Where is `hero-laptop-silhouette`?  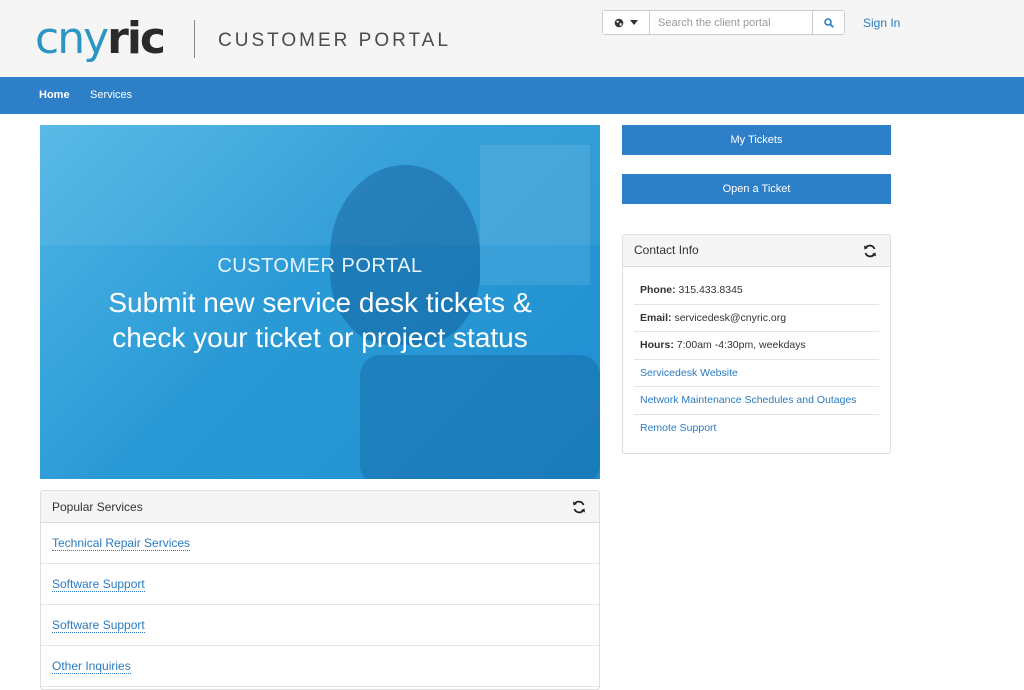 hero-laptop-silhouette is located at coordinates (480, 417).